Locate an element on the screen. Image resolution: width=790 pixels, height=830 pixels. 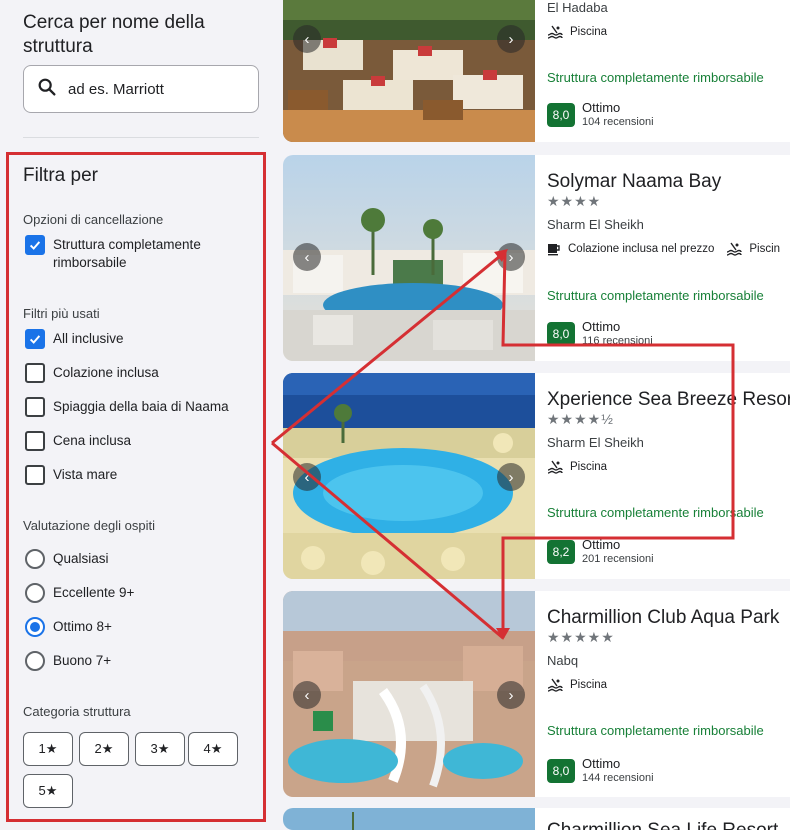
rating: 8,0 Ottimo 104 recensioni is located at coordinates (600, 115).